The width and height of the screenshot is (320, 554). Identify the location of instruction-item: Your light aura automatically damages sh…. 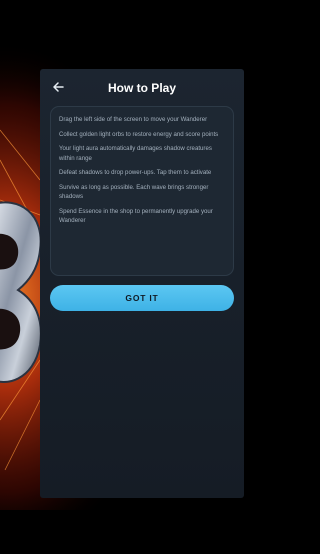
(135, 153).